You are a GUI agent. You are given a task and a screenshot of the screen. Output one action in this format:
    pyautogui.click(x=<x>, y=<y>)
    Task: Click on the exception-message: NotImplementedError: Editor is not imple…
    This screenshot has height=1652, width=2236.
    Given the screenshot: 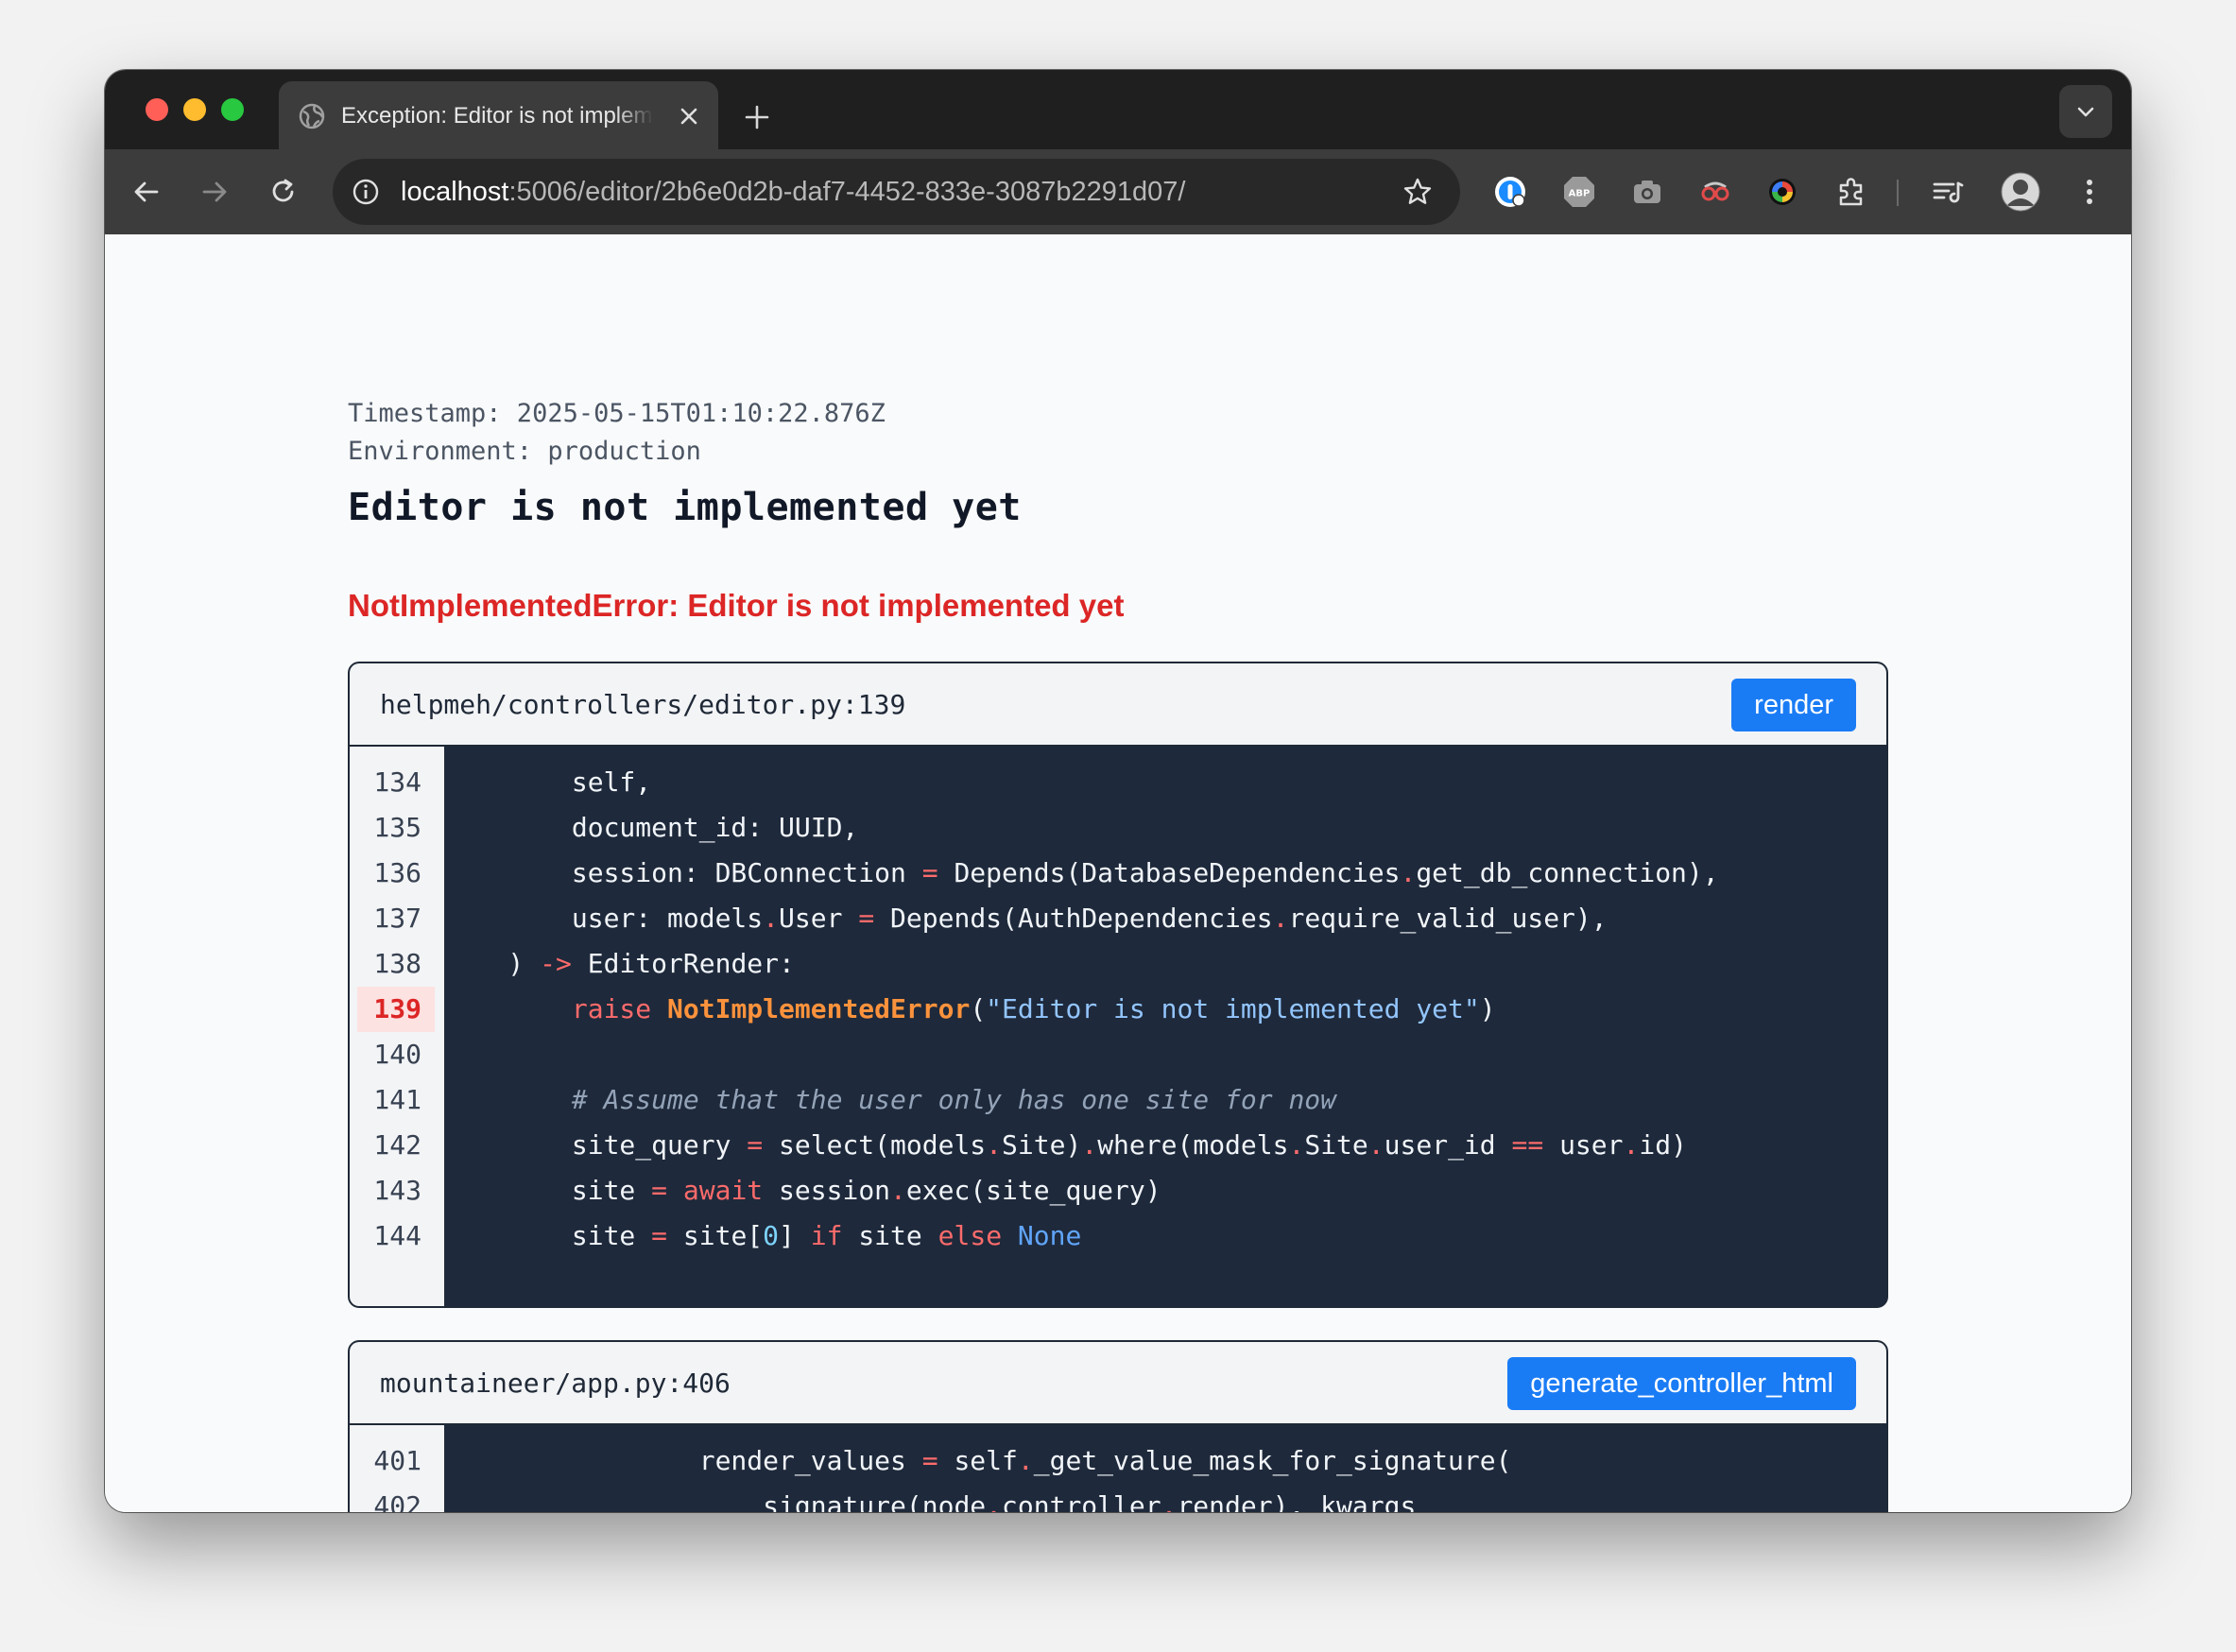 What is the action you would take?
    pyautogui.click(x=737, y=605)
    